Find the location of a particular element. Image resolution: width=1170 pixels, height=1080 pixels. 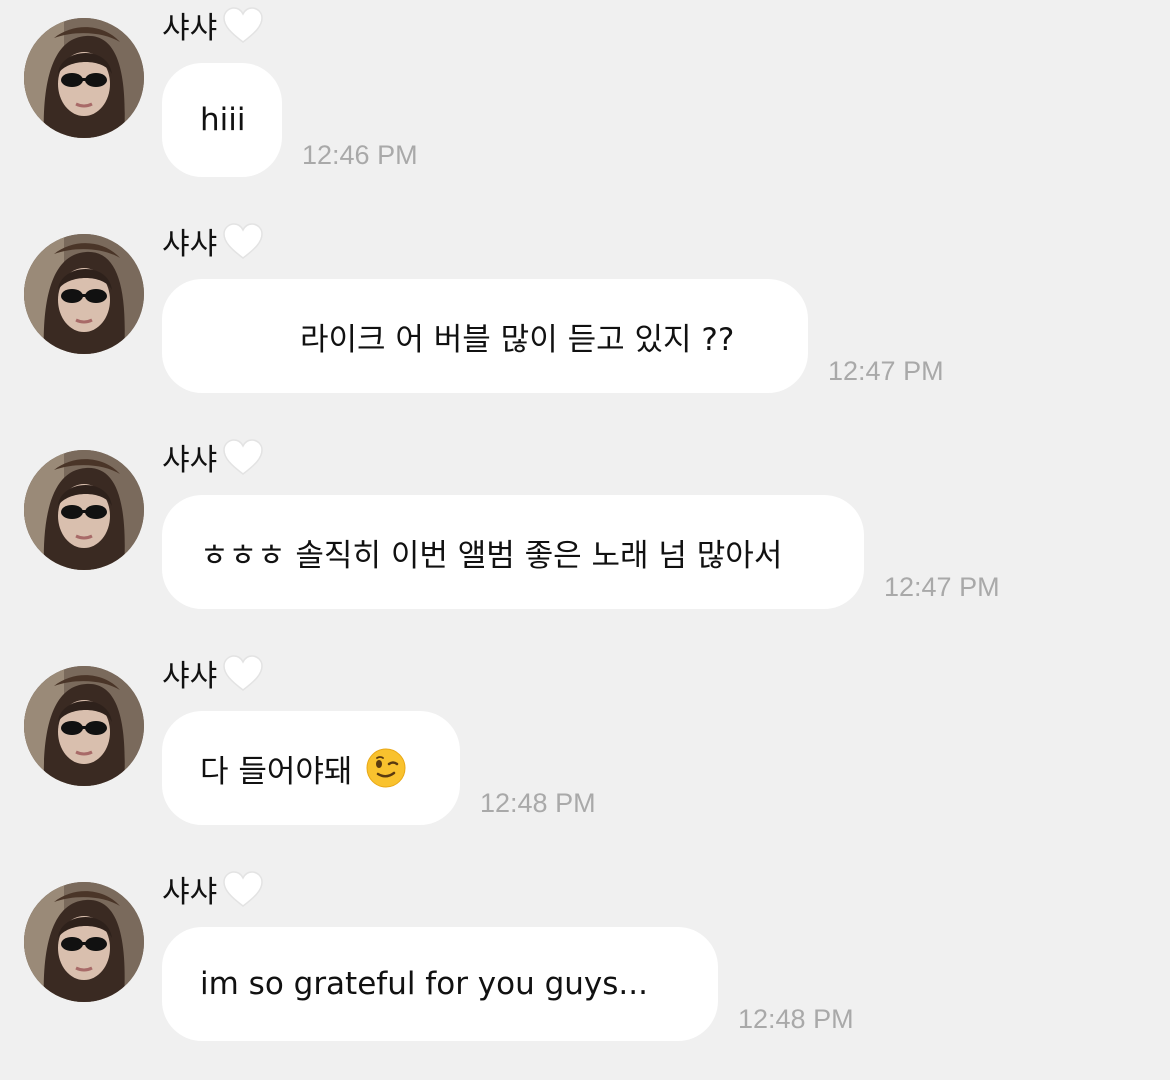

message-text: ㅎㅎㅎ 솔직히 이번 앨범 좋은 노래 넘 많아서 is located at coordinates (491, 555).